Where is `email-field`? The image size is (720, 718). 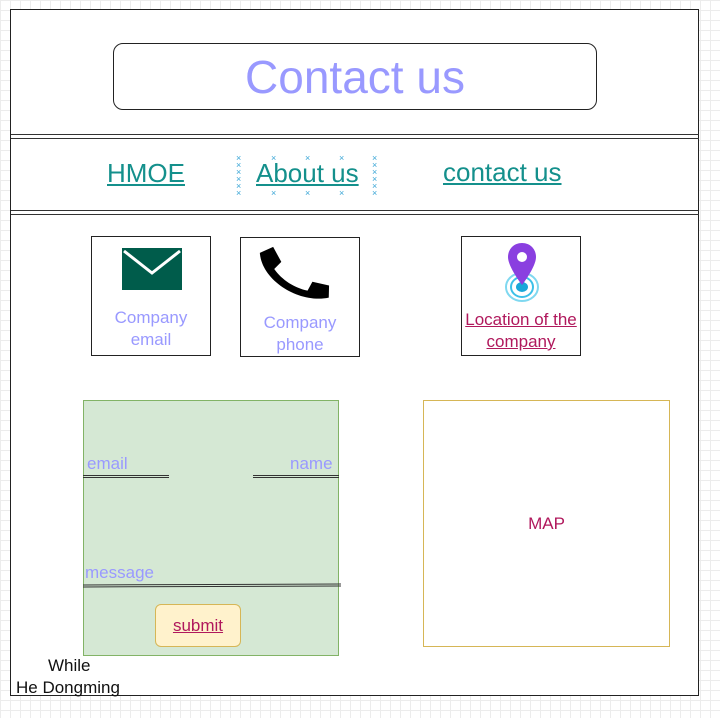
email-field is located at coordinates (126, 476).